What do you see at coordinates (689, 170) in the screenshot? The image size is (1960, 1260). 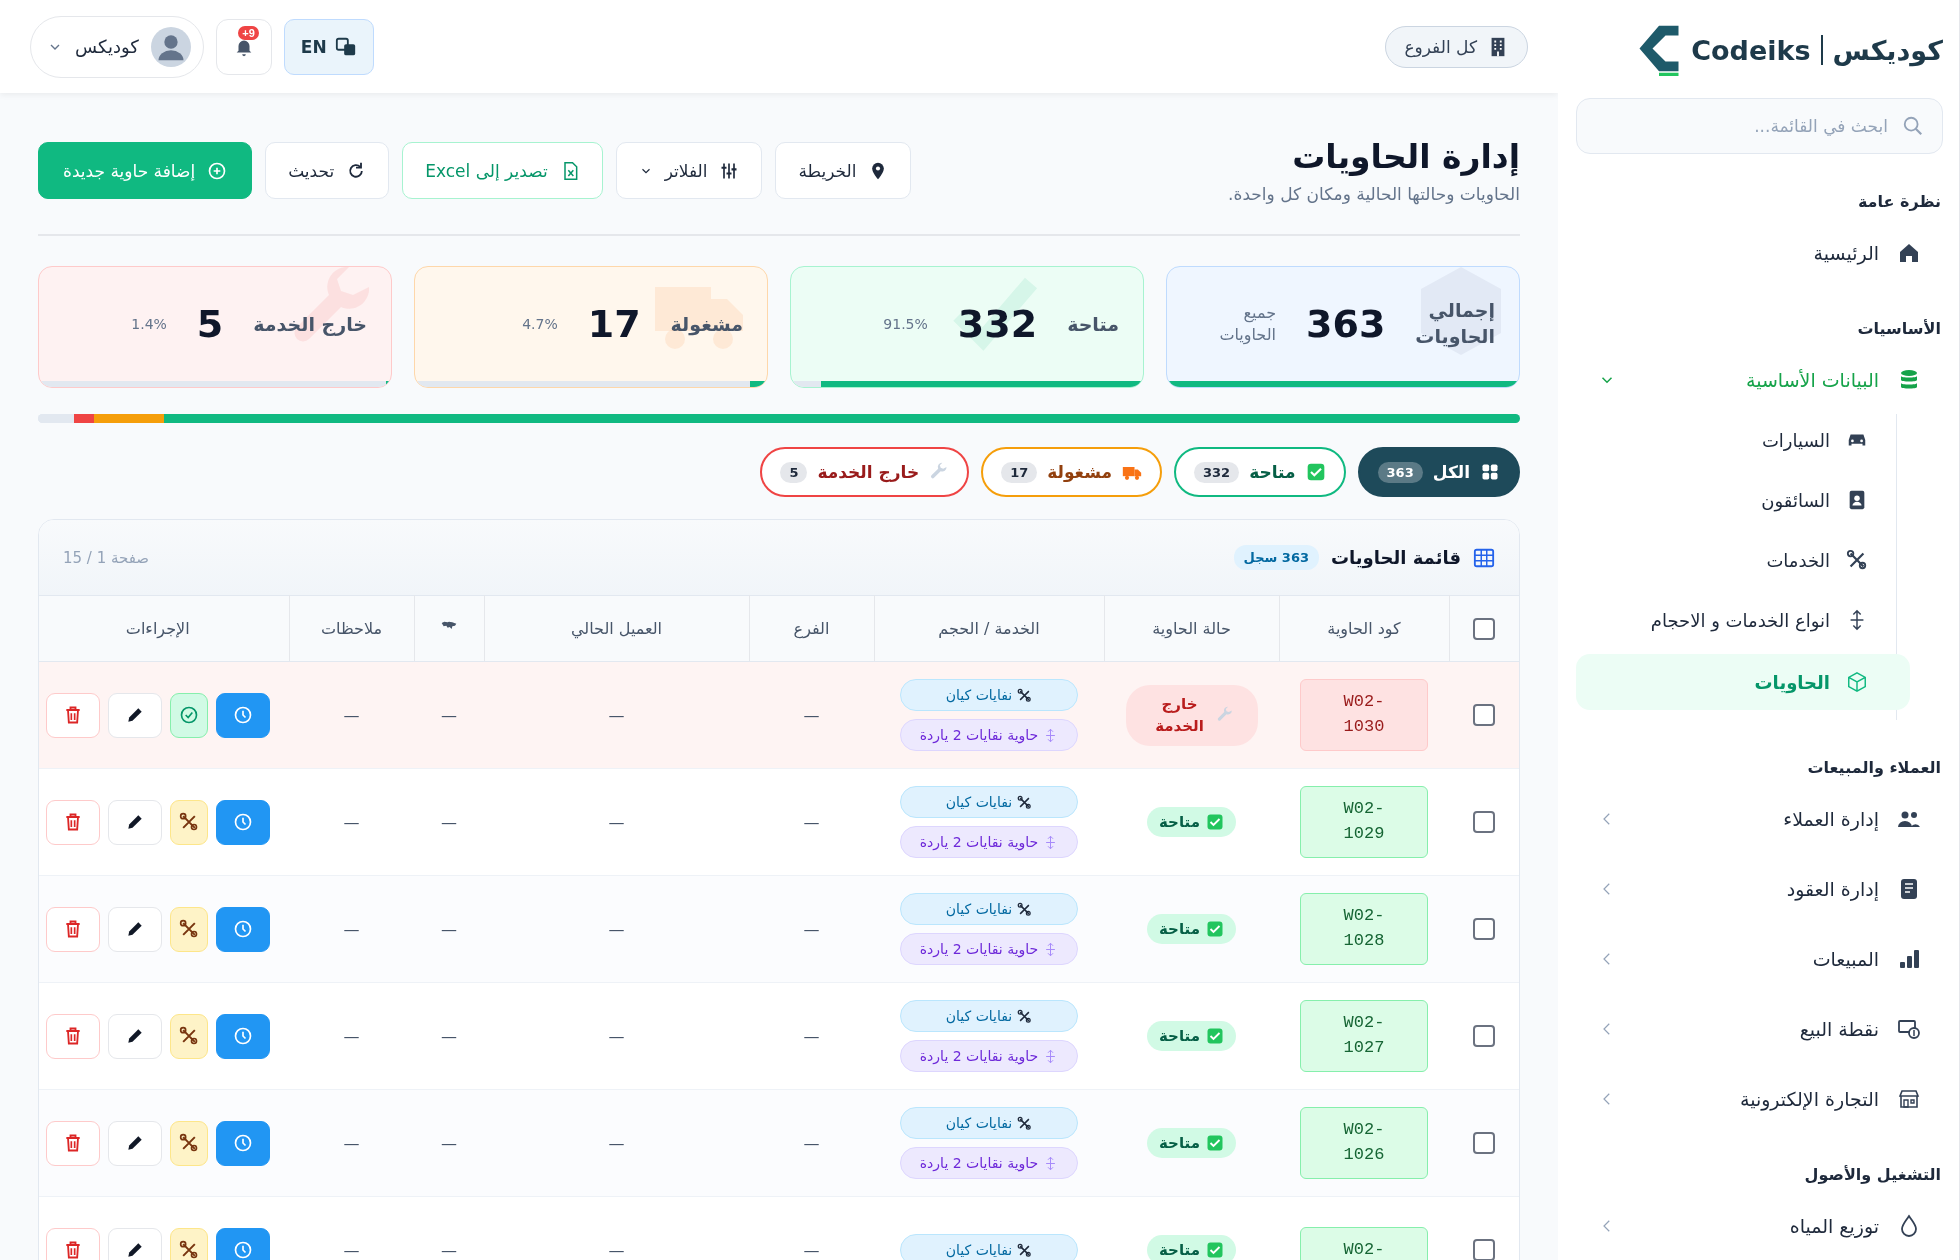 I see `filters-button: الفلاتر` at bounding box center [689, 170].